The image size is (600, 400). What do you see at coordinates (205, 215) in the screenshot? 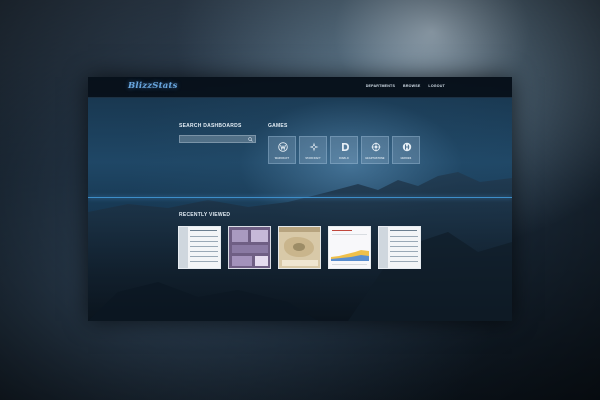
I see `recently-viewed-title: RECENTLY VIEWED` at bounding box center [205, 215].